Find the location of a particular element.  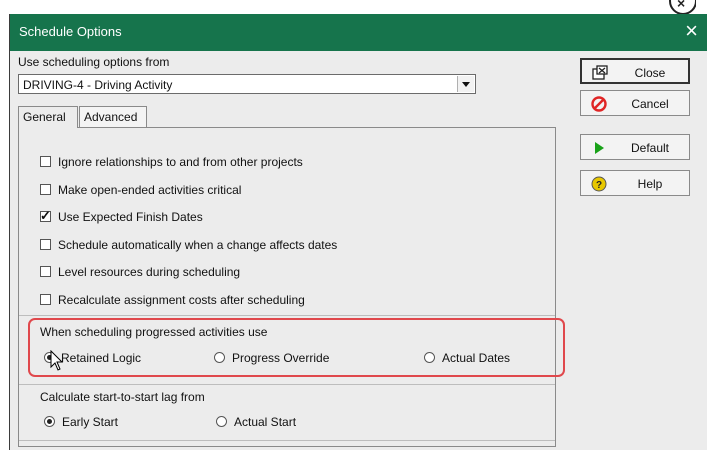

close-icon: × is located at coordinates (691, 31).